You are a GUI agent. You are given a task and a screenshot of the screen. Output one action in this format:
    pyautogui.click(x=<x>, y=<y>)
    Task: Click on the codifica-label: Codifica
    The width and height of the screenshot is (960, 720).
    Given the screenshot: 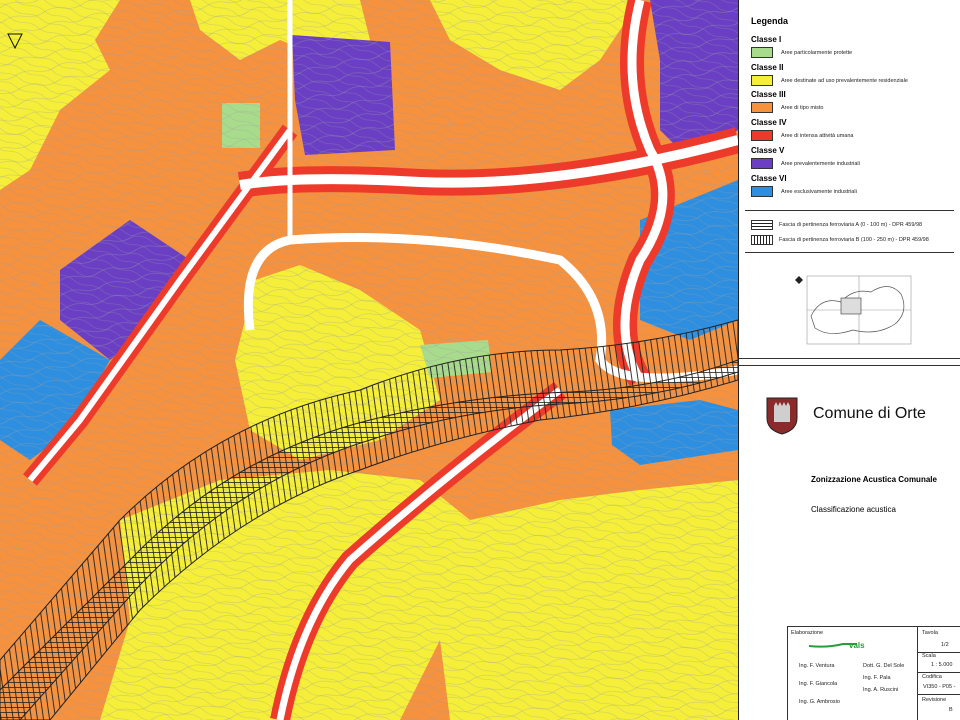 What is the action you would take?
    pyautogui.click(x=932, y=677)
    